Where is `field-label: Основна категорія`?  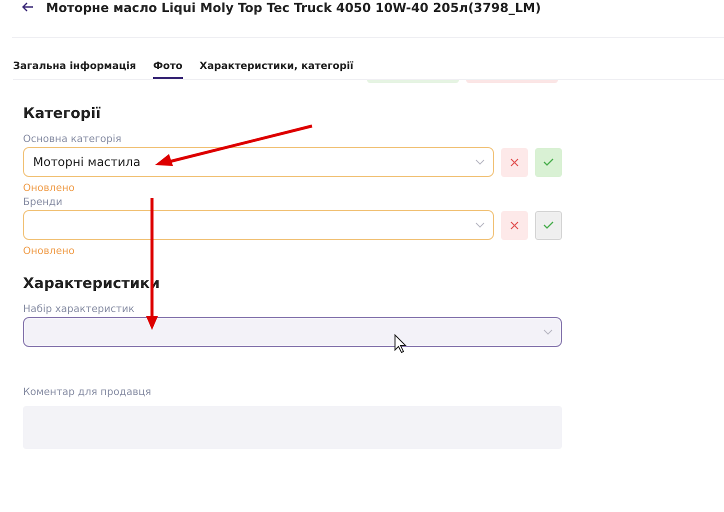
field-label: Основна категорія is located at coordinates (72, 140).